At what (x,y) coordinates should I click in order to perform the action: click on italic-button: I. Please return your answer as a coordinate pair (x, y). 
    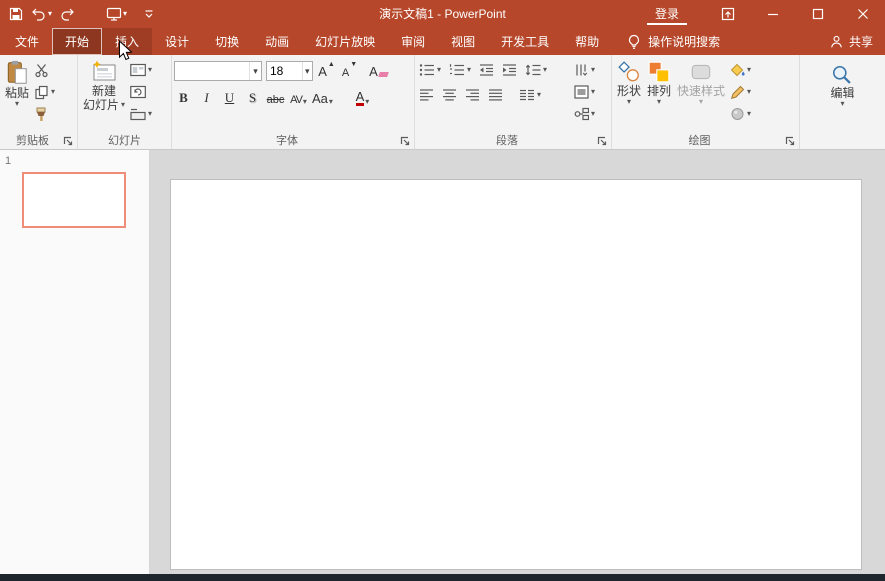
    Looking at the image, I should click on (206, 98).